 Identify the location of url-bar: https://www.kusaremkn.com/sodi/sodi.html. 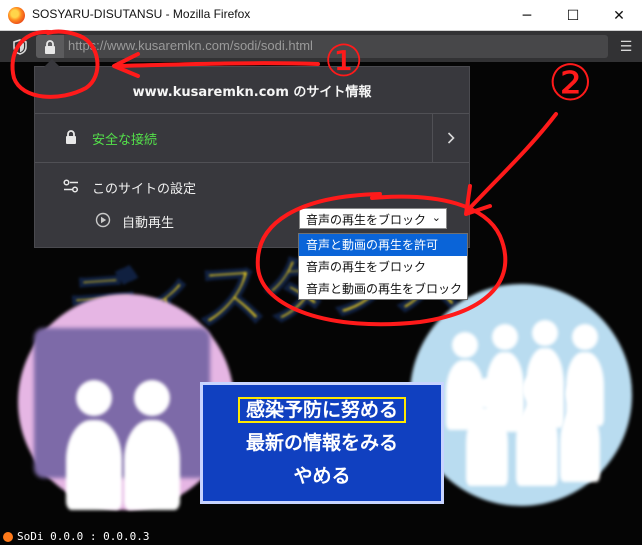
(322, 46).